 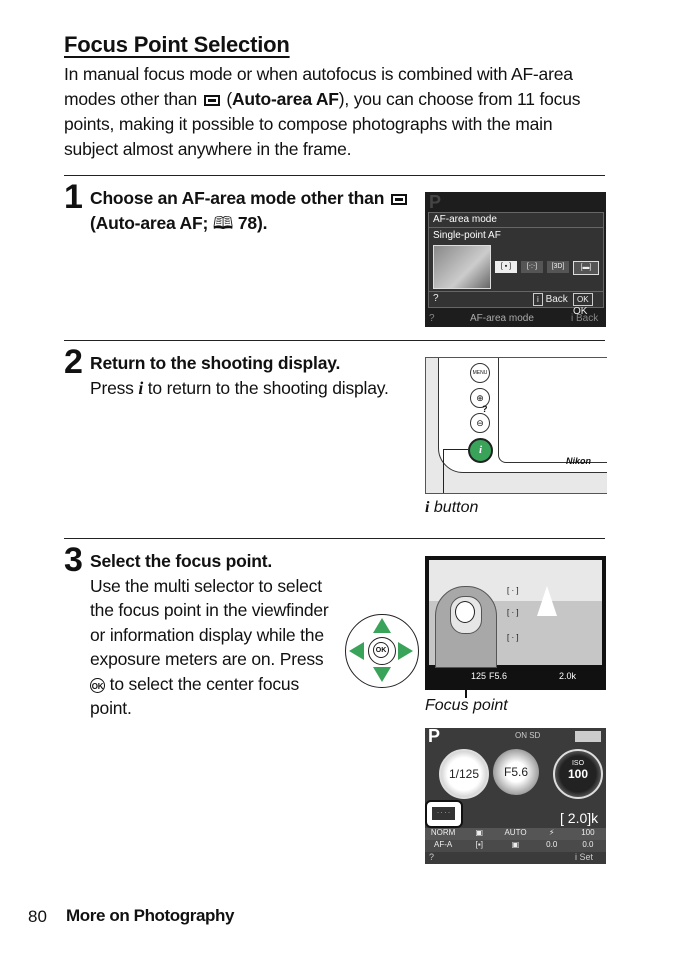 I want to click on step-number: 3, so click(x=73, y=560).